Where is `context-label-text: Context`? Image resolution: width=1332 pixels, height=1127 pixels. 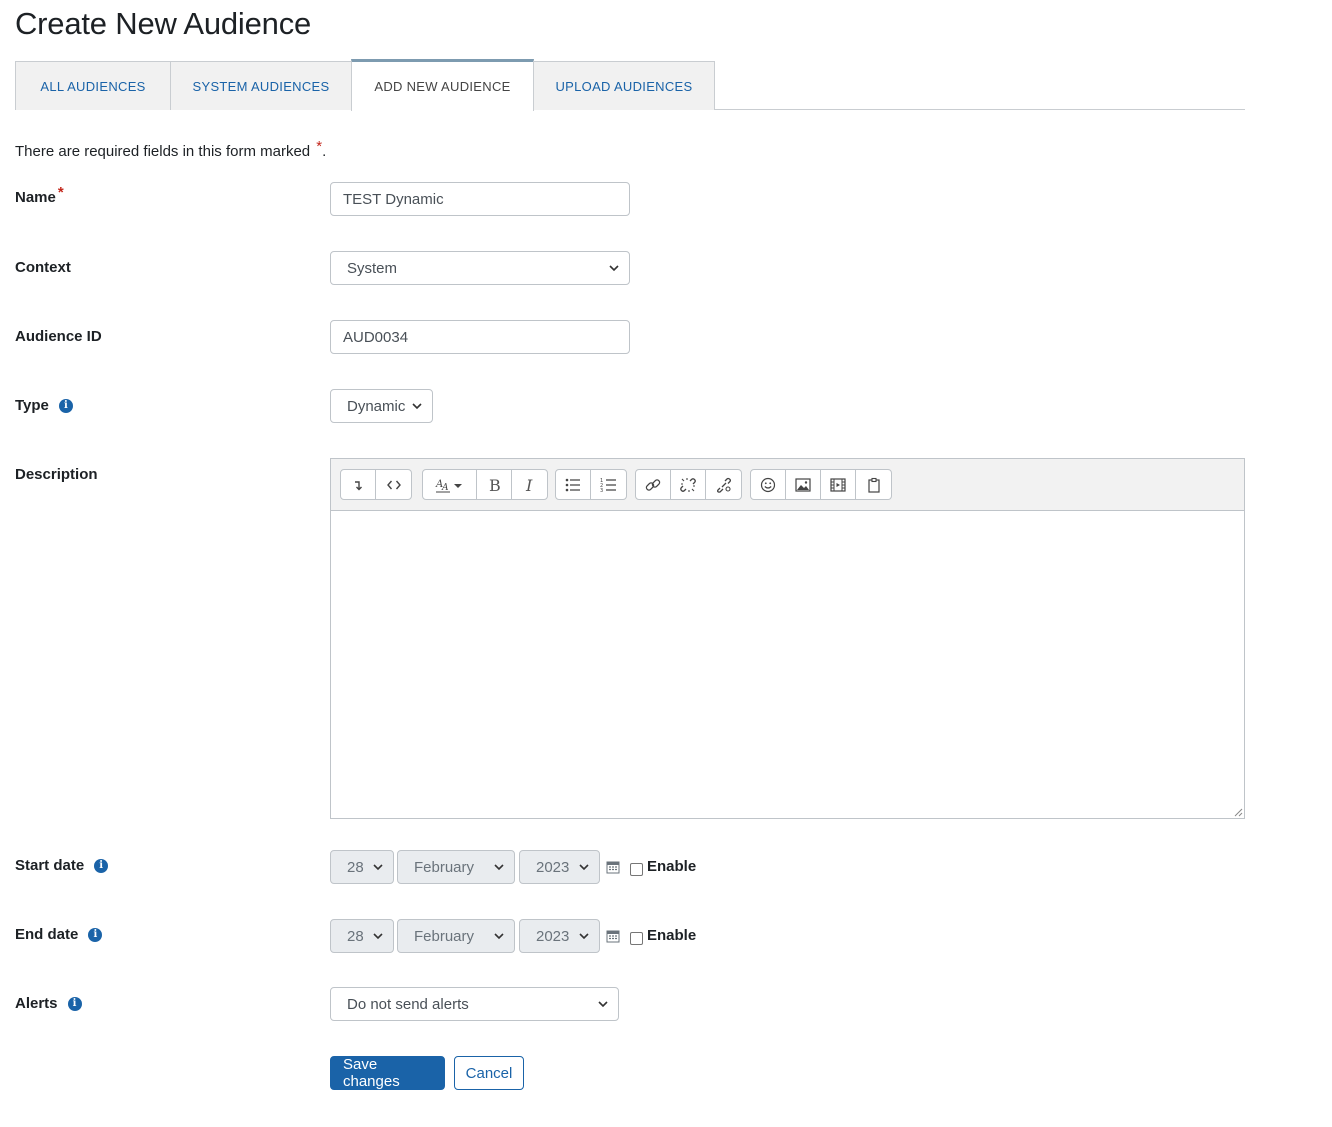 context-label-text: Context is located at coordinates (43, 267).